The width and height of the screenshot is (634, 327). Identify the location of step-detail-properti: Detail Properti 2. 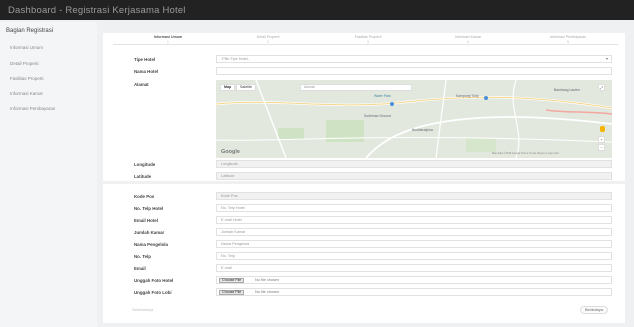
(268, 39).